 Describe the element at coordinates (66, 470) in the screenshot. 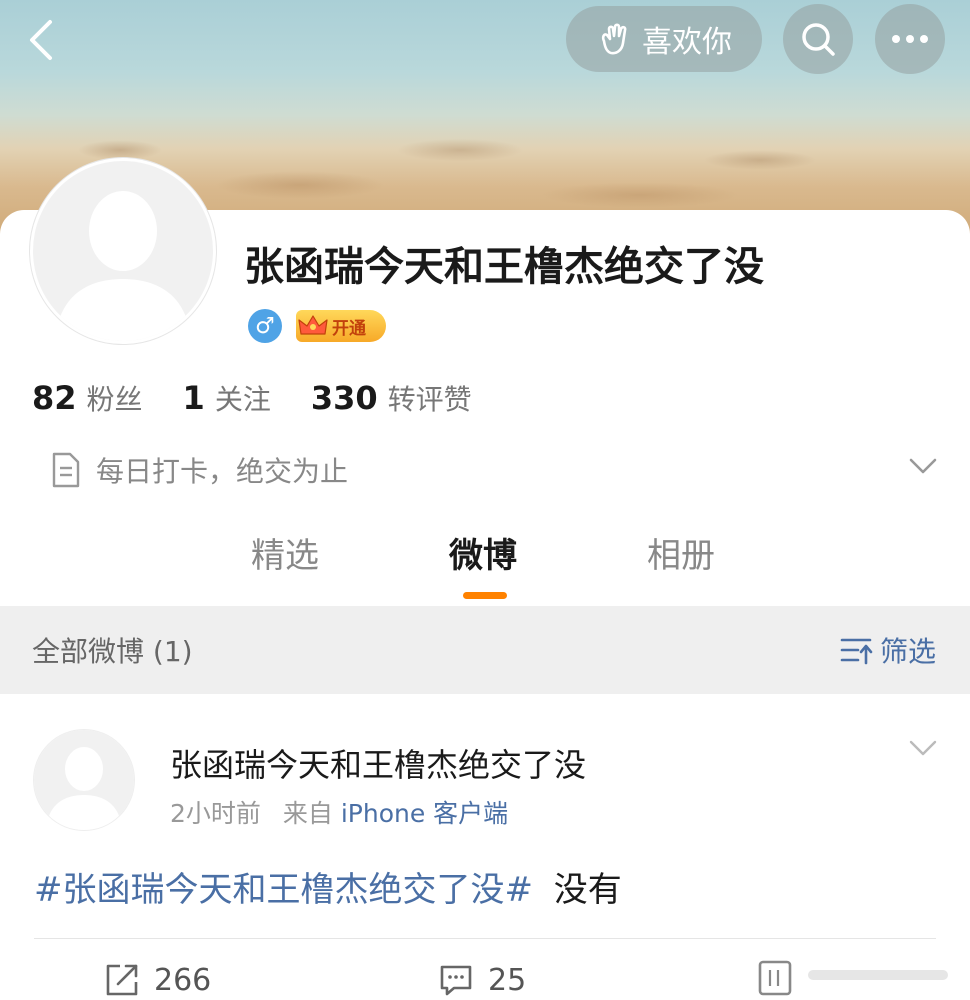

I see `document-icon` at that location.